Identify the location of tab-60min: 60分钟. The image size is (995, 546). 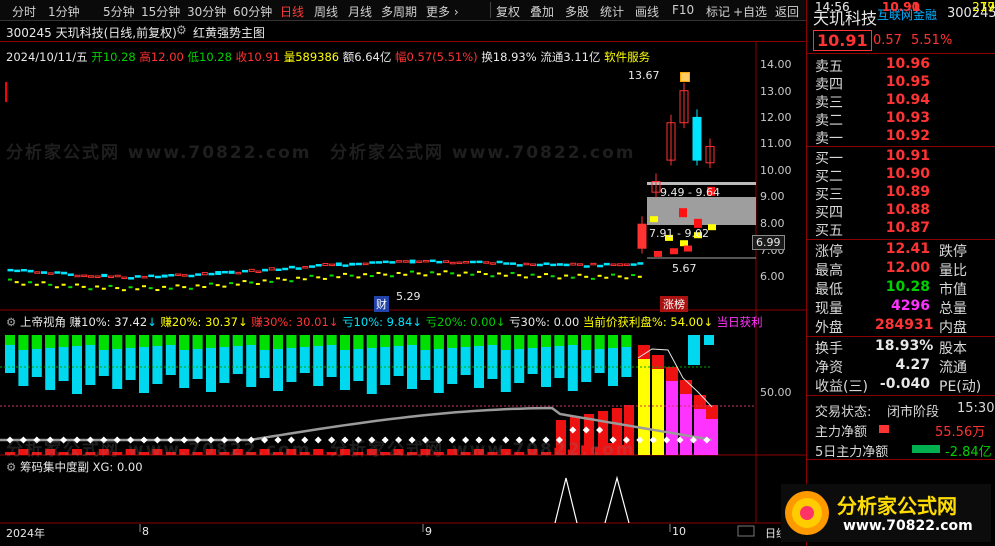
(252, 11).